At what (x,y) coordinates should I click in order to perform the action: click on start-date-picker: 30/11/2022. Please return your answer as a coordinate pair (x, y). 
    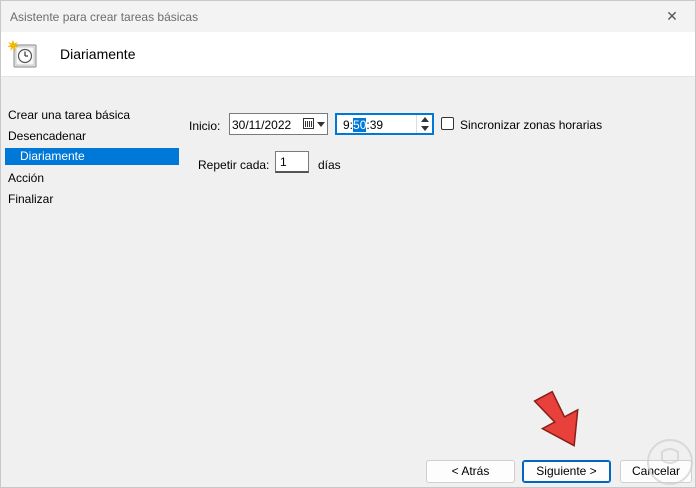
    Looking at the image, I should click on (278, 124).